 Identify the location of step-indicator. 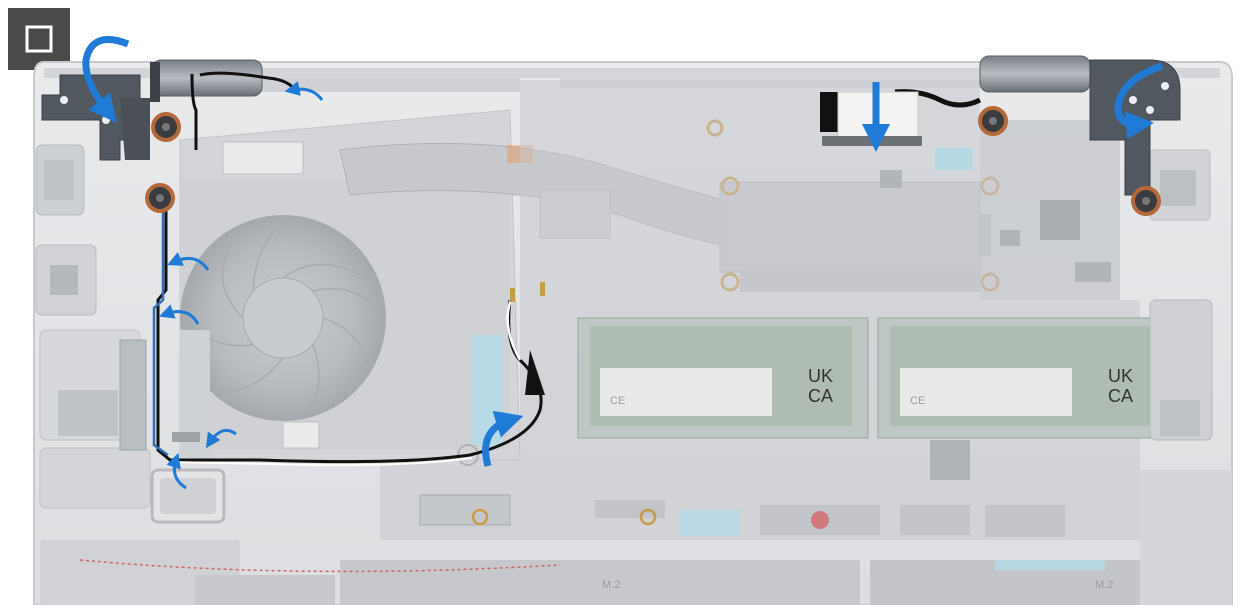
(39, 39).